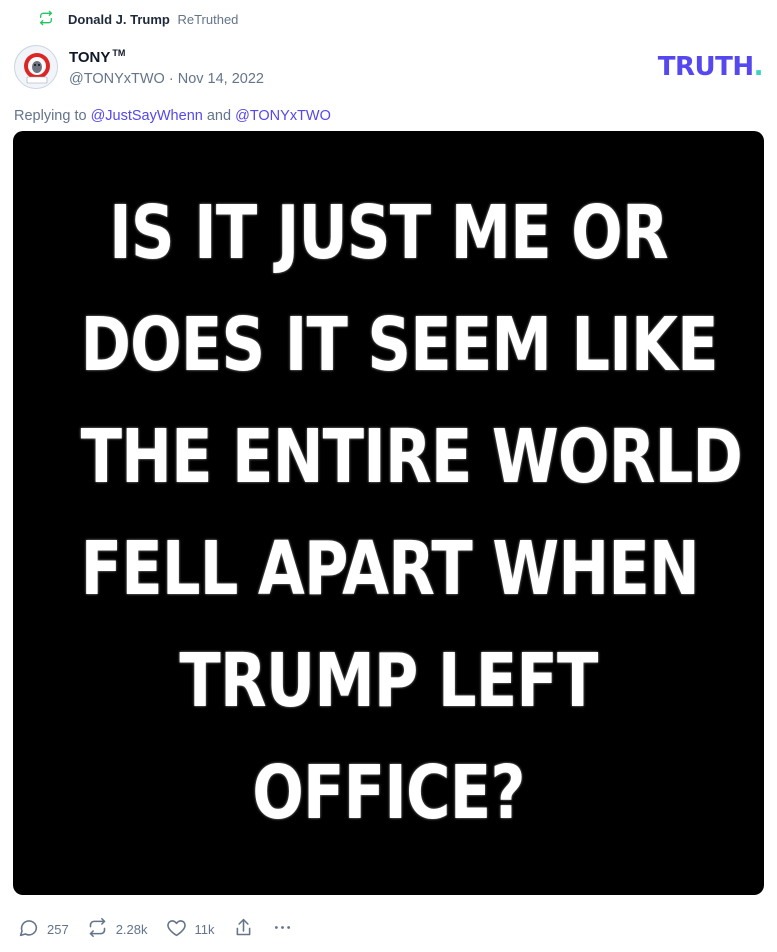  I want to click on image-text-line: FELL APART WHEN, so click(390, 569).